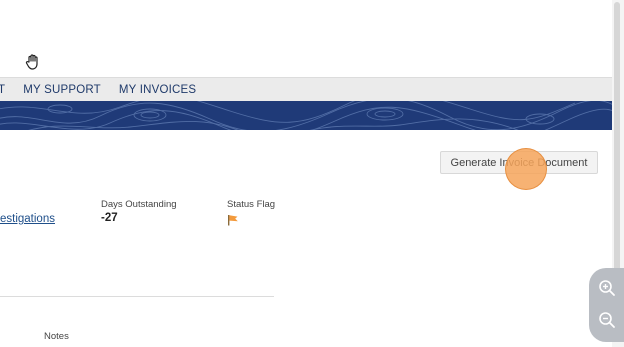 Image resolution: width=624 pixels, height=347 pixels. What do you see at coordinates (2, 90) in the screenshot?
I see `nav-item-partial: T` at bounding box center [2, 90].